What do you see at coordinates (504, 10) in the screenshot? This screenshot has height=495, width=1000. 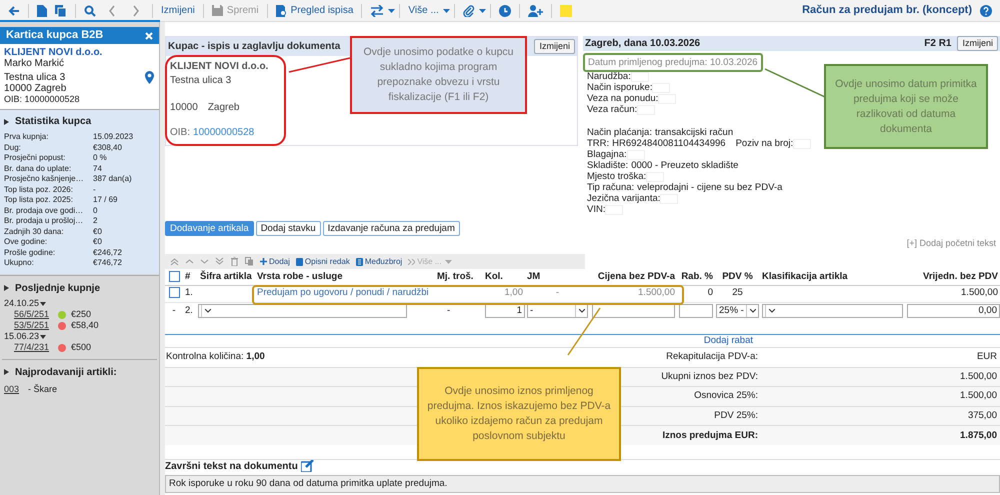 I see `clock-icon` at bounding box center [504, 10].